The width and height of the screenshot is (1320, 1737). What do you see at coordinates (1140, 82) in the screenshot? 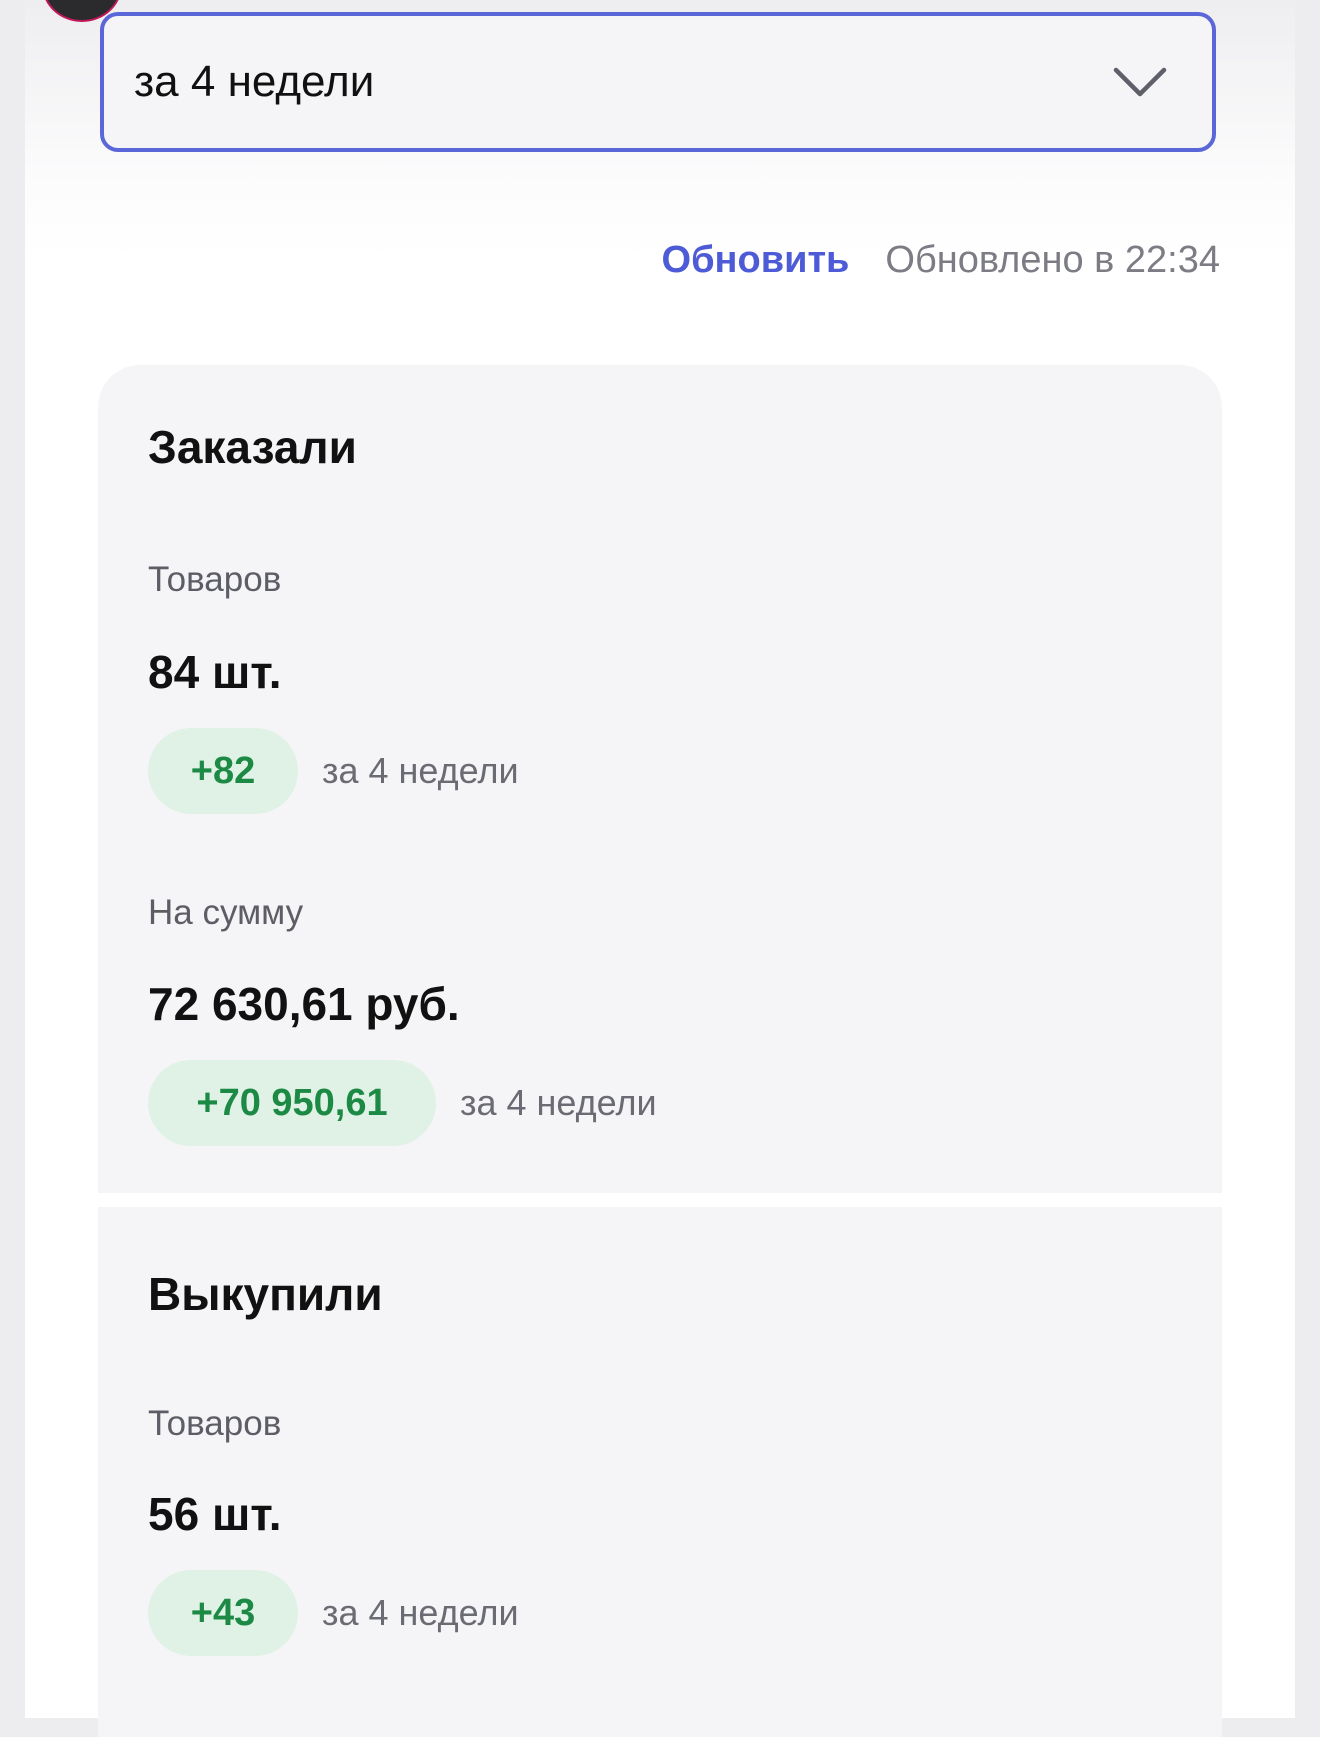
I see `chevron-down-icon` at bounding box center [1140, 82].